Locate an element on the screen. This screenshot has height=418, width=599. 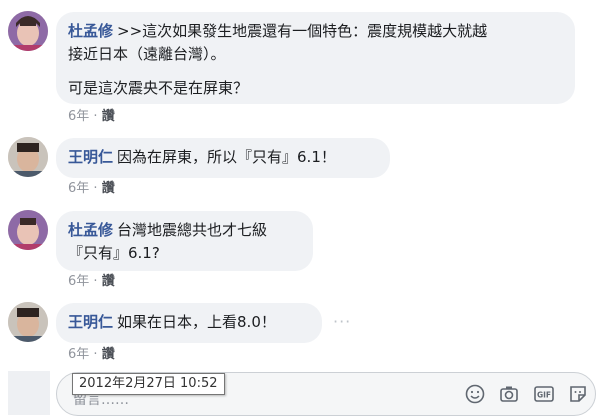
gif-icon: GIF is located at coordinates (544, 394).